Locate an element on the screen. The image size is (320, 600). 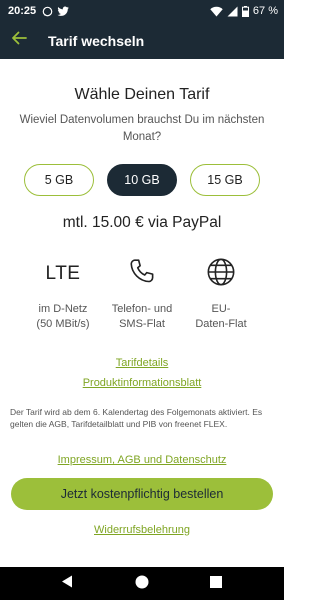
back-button is located at coordinates (19, 40).